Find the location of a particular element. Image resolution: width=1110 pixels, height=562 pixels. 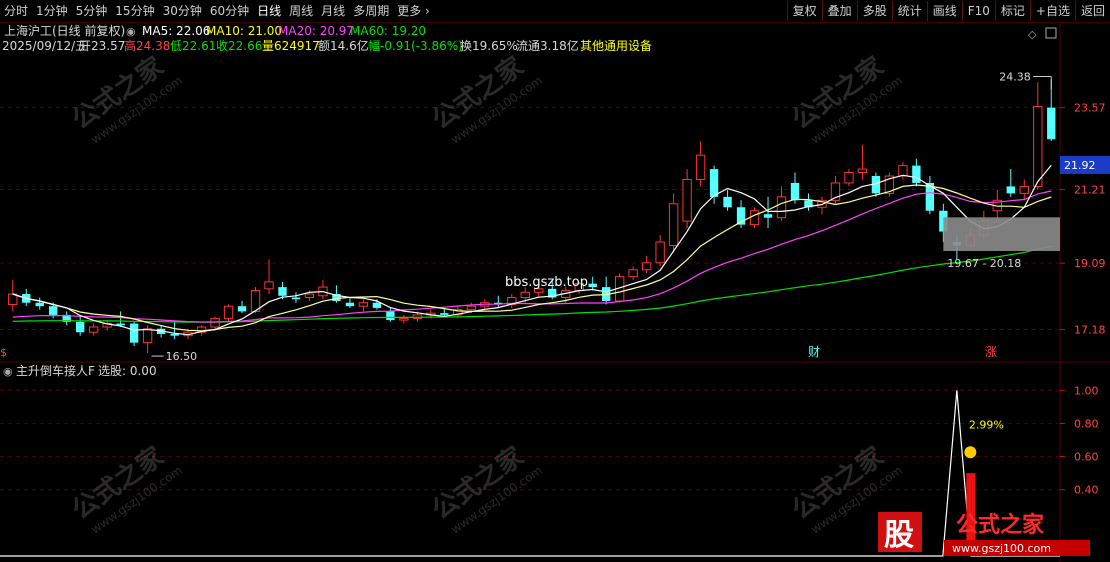

date-label: 2025/09/12/五 is located at coordinates (44, 46).